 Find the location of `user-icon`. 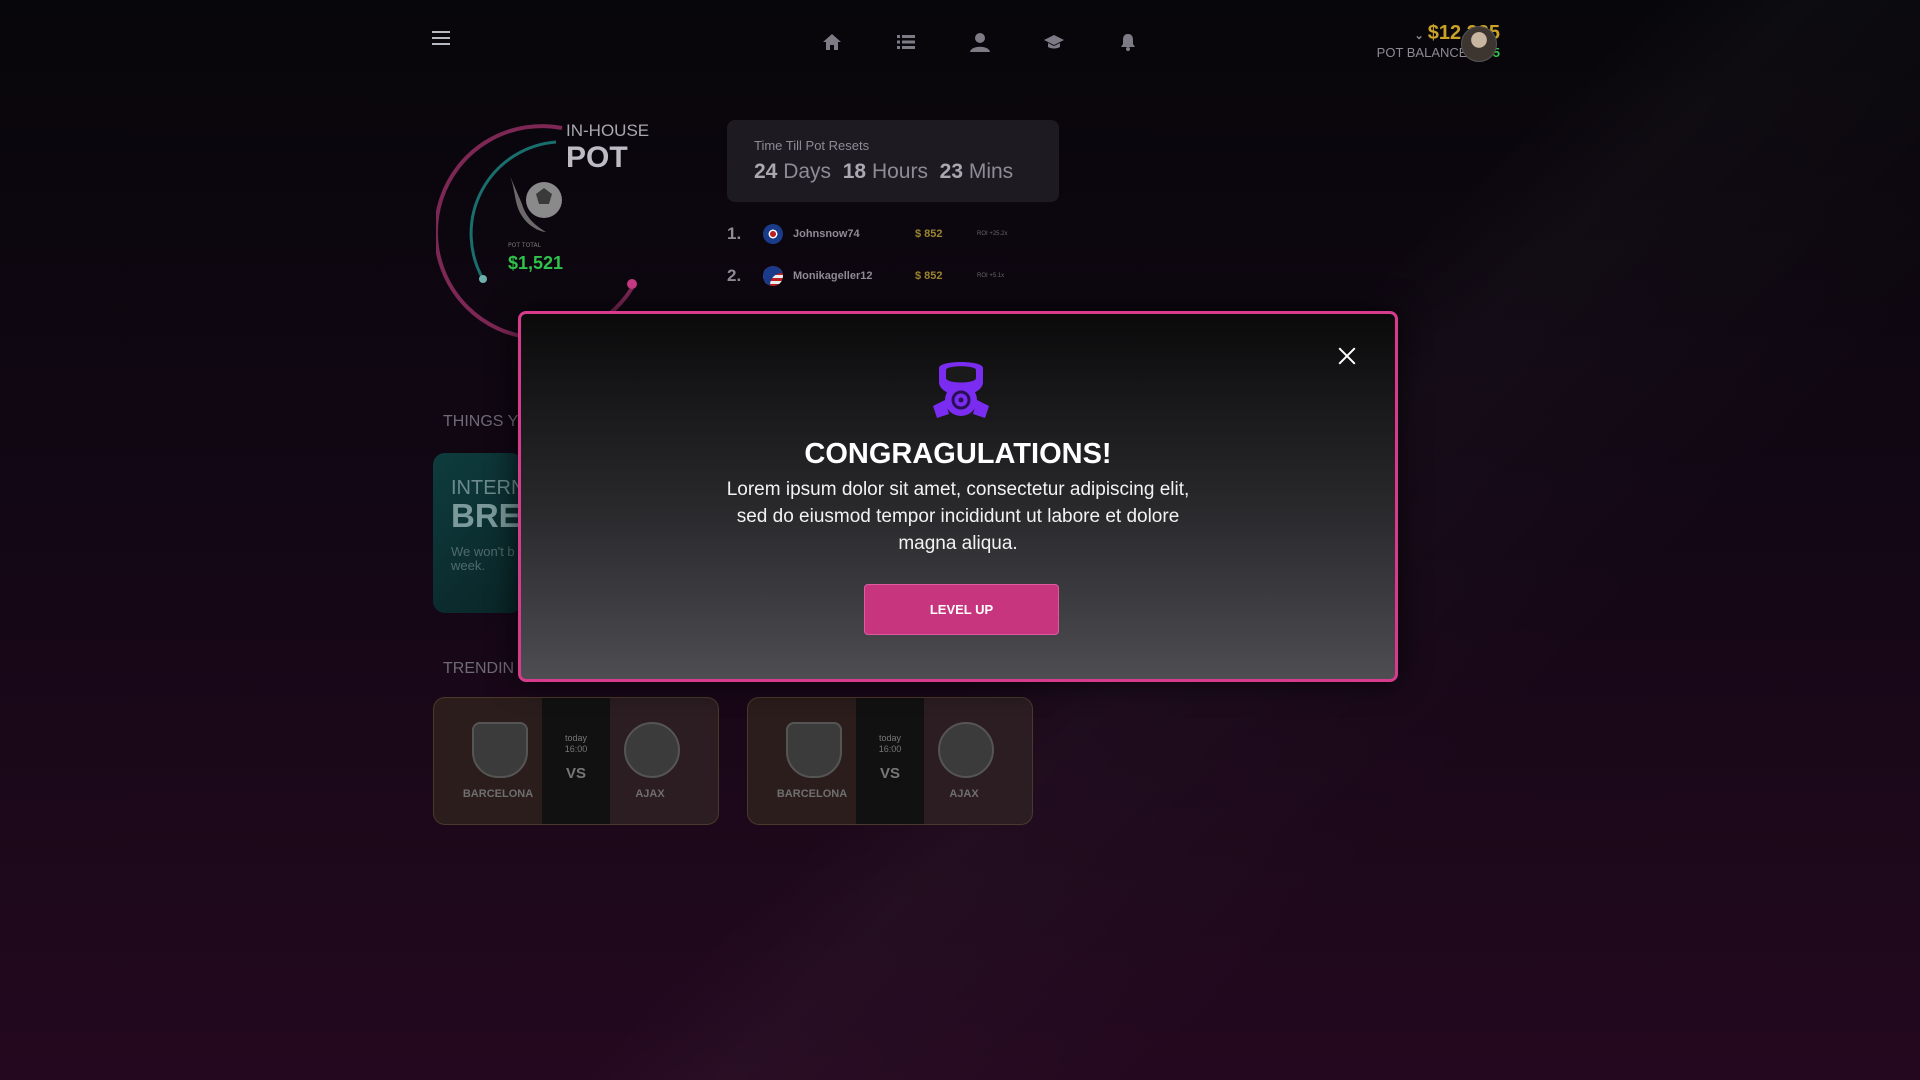

user-icon is located at coordinates (980, 42).